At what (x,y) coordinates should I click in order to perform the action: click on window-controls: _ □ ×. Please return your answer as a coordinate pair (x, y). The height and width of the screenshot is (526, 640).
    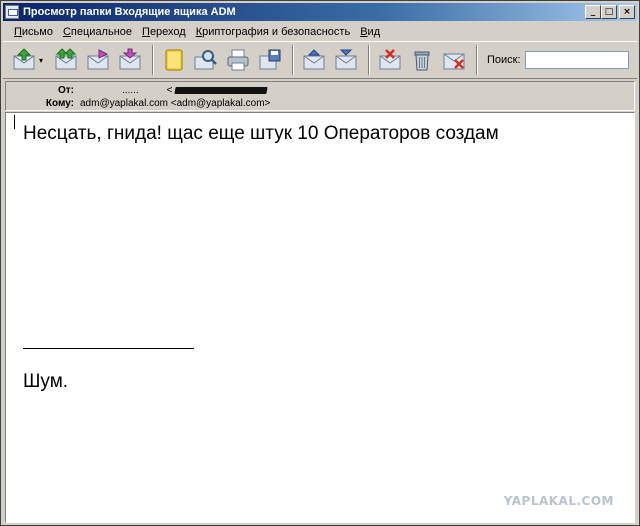
    Looking at the image, I should click on (610, 12).